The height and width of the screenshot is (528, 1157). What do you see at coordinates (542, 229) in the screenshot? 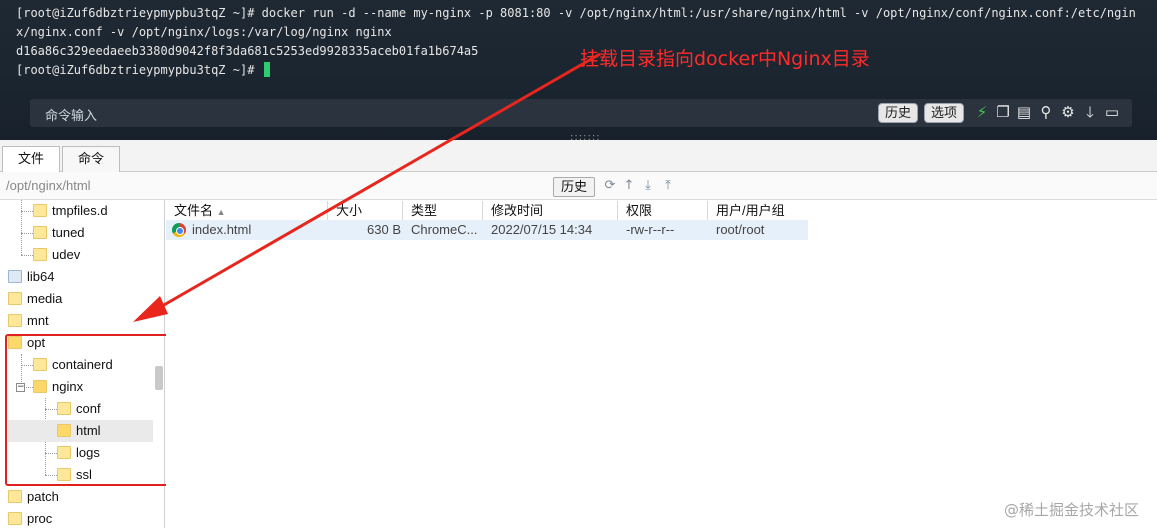
I see `file-modified: 2022/07/15 14:34` at bounding box center [542, 229].